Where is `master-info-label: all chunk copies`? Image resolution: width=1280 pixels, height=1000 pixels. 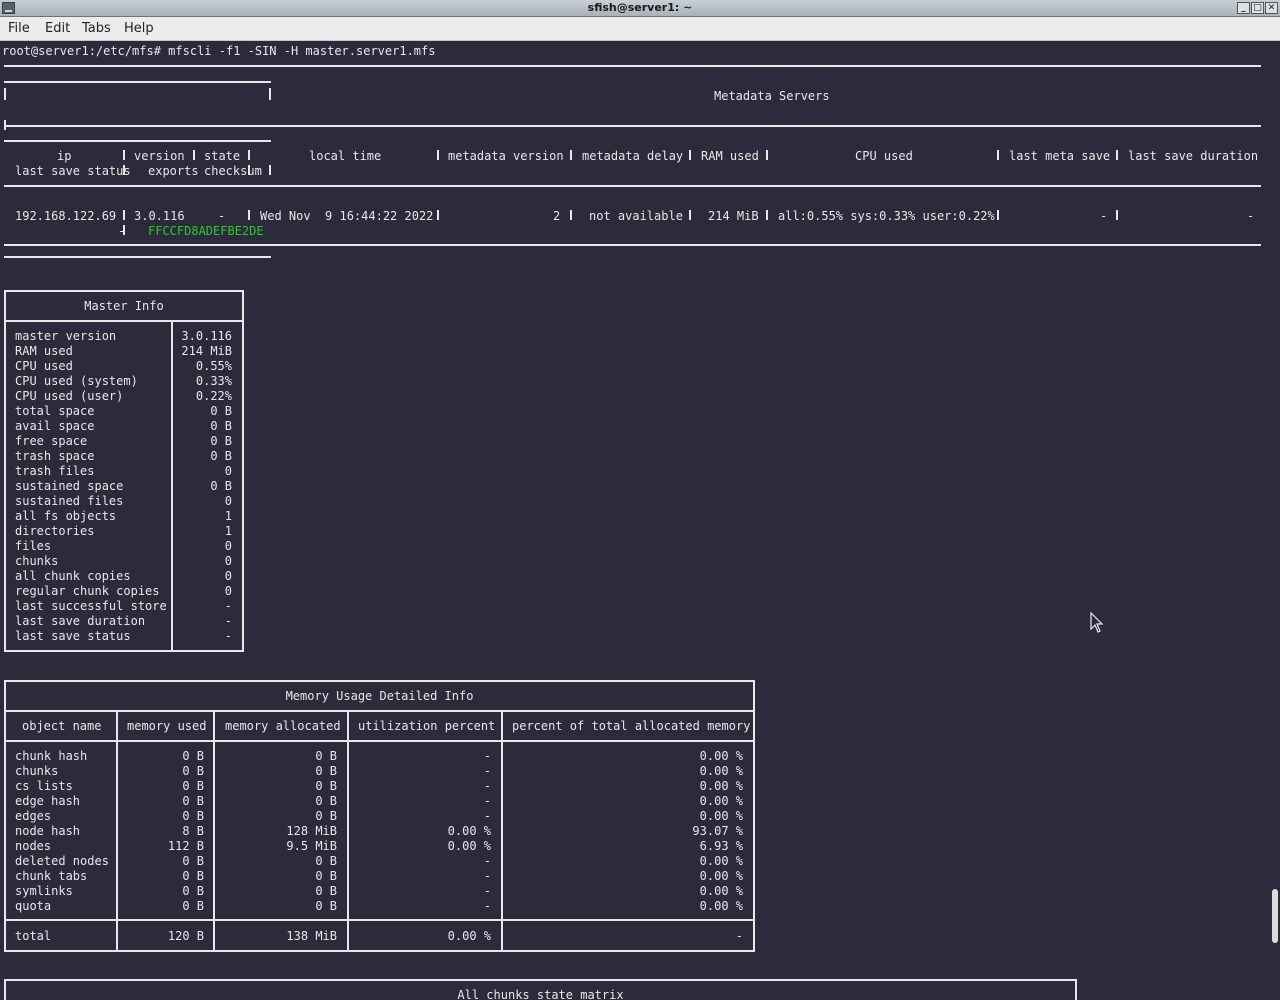
master-info-label: all chunk copies is located at coordinates (73, 576).